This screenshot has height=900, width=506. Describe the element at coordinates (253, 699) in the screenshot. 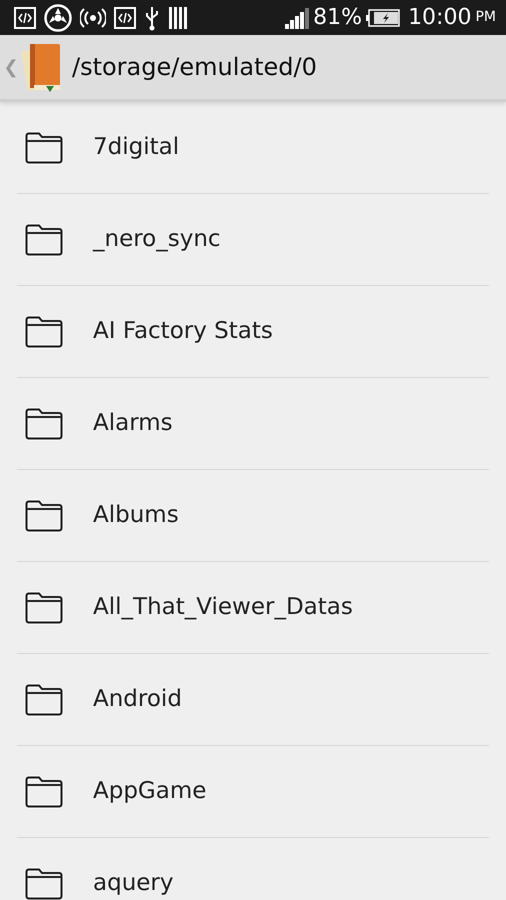

I see `folder-item: Android` at that location.